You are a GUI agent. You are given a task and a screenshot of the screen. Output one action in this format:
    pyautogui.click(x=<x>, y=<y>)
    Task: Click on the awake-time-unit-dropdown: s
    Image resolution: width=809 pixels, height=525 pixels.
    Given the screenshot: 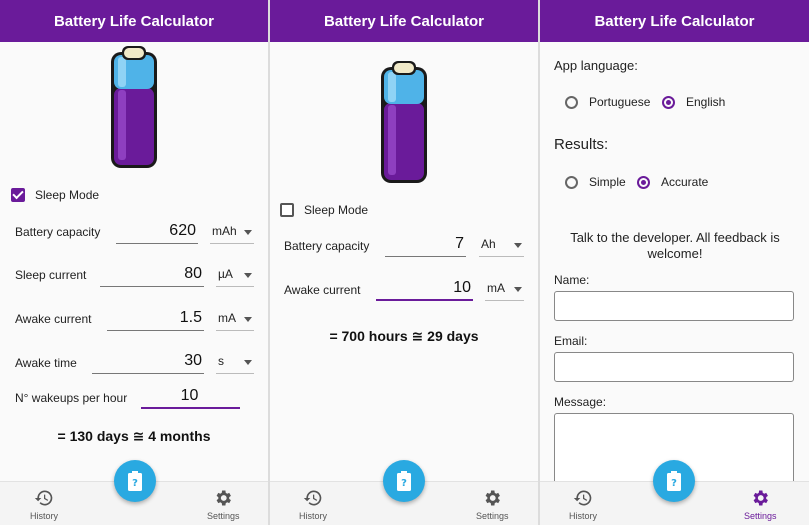 What is the action you would take?
    pyautogui.click(x=235, y=362)
    